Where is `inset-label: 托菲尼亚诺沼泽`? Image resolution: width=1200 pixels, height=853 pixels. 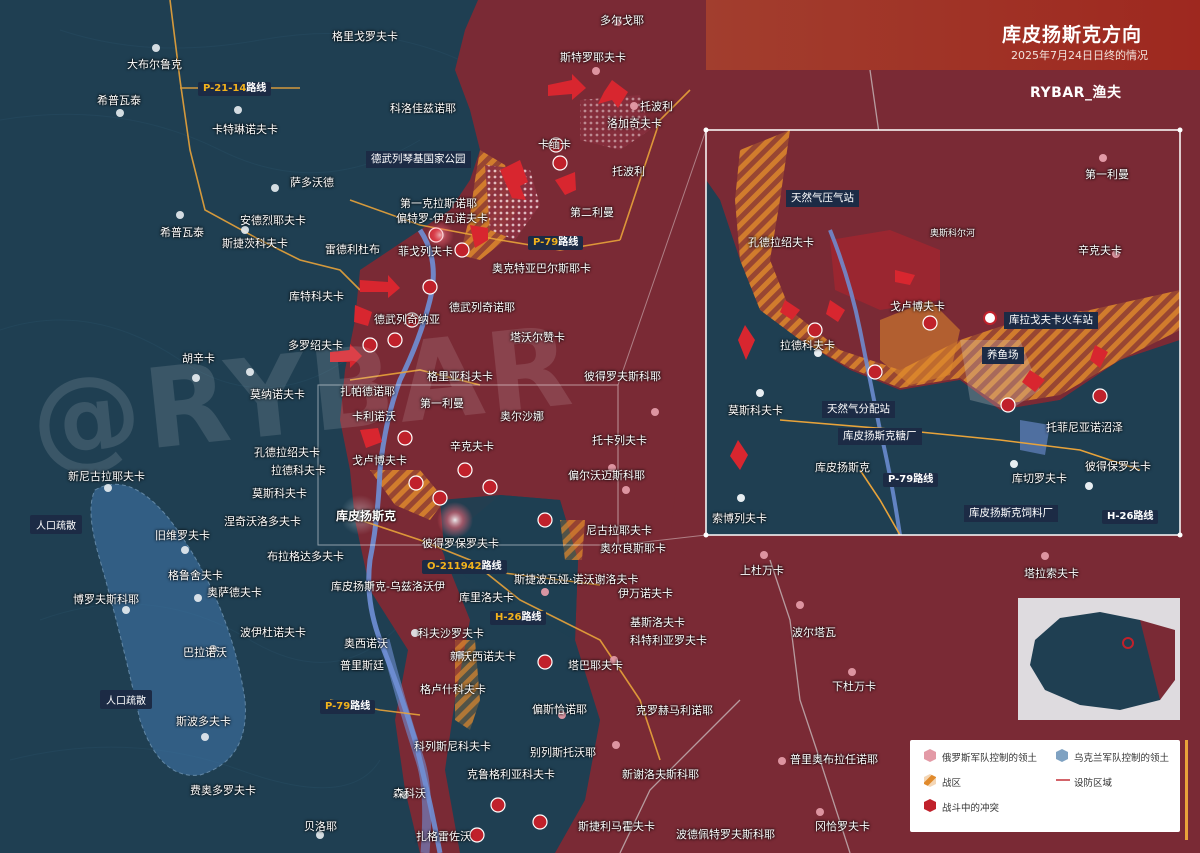 inset-label: 托菲尼亚诺沼泽 is located at coordinates (1084, 427).